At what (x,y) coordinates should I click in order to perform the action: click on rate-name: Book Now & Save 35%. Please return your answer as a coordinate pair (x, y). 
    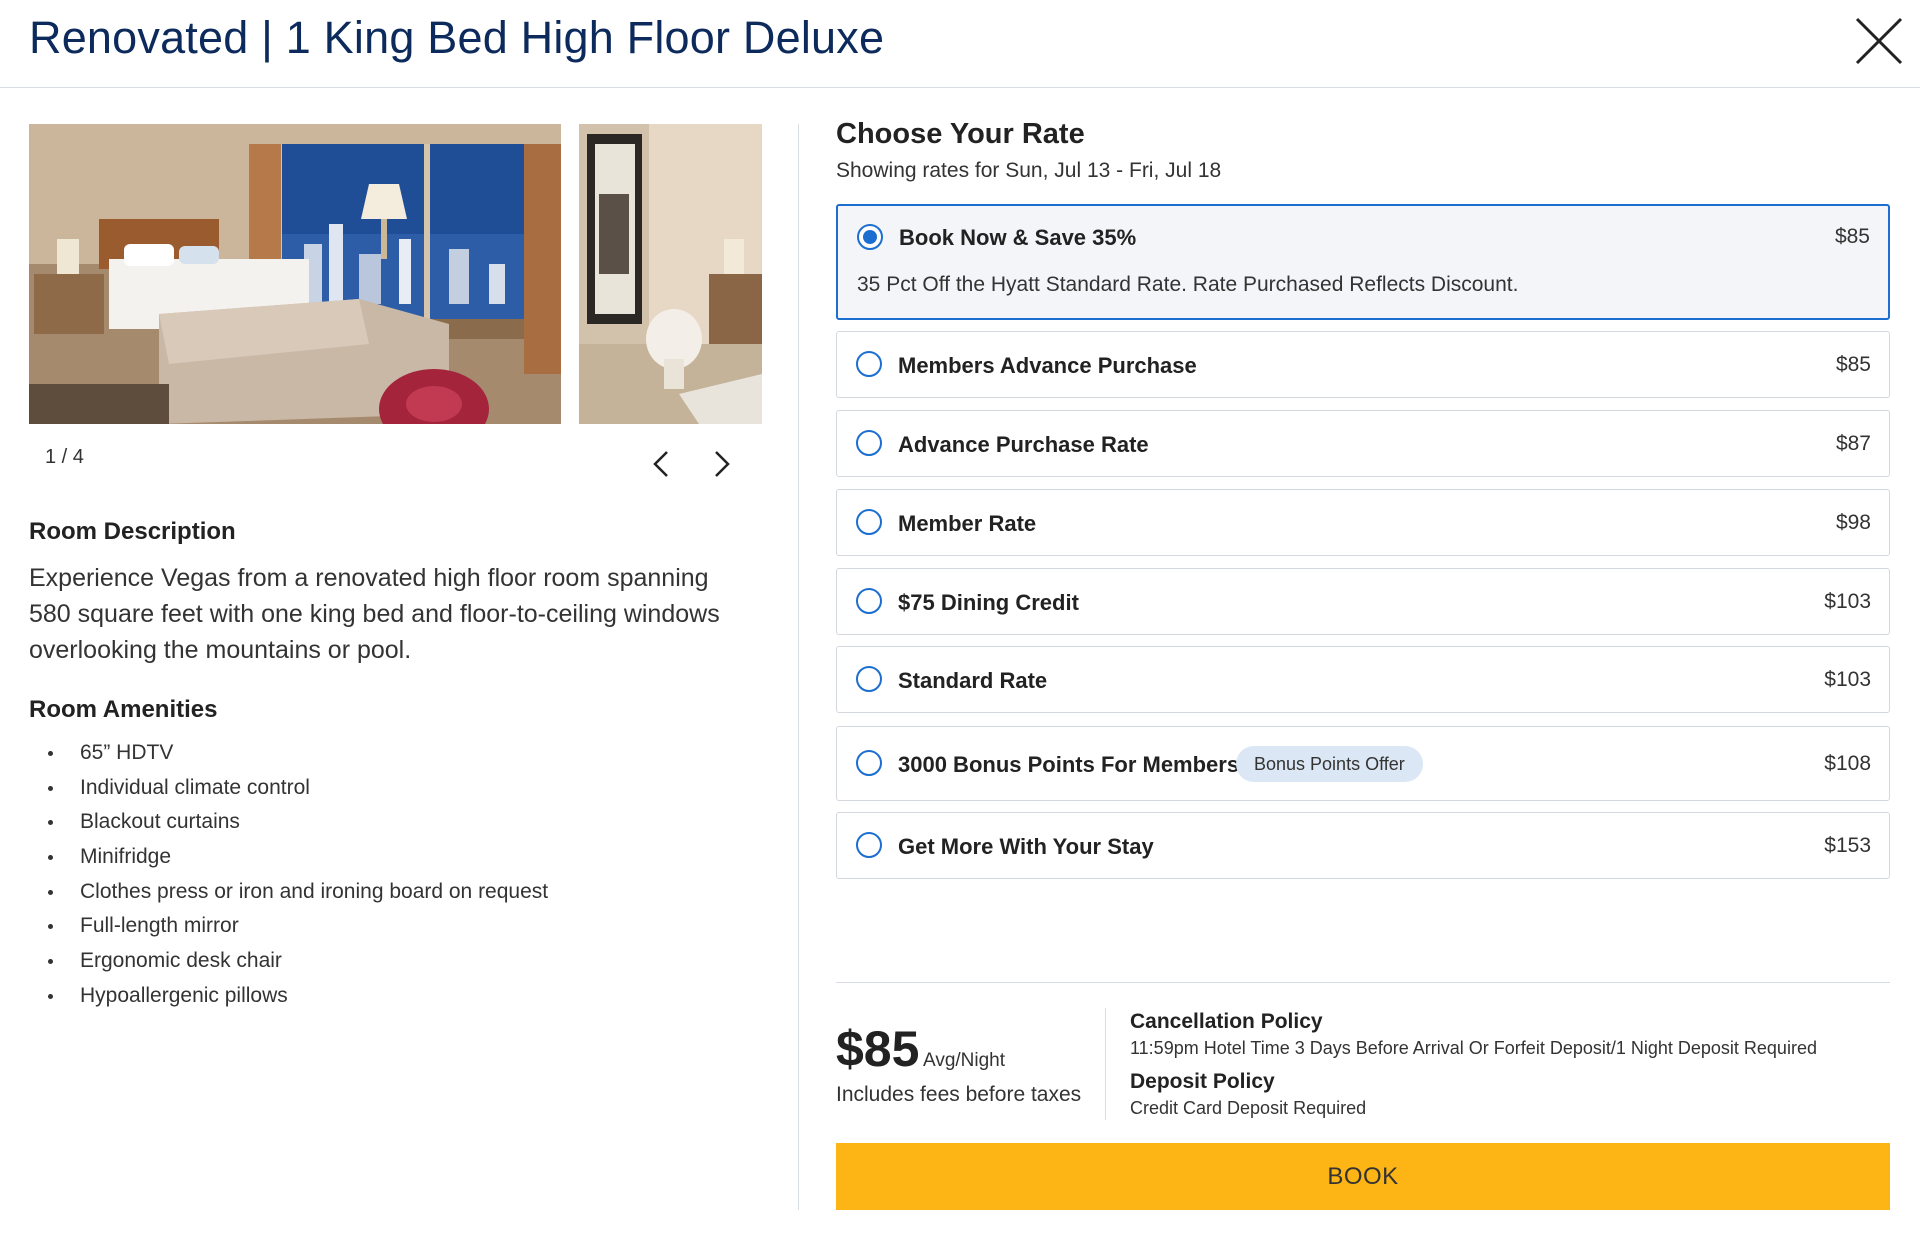
    Looking at the image, I should click on (1018, 237).